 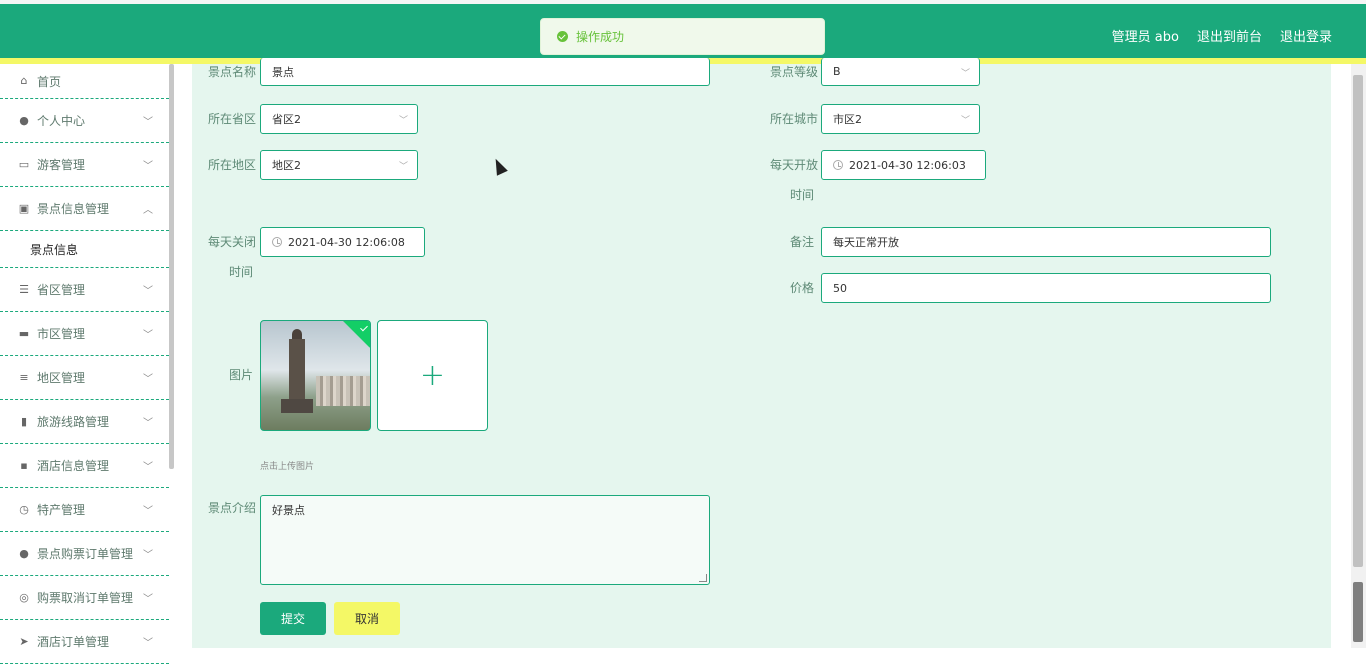 What do you see at coordinates (562, 36) in the screenshot?
I see `success-check-icon` at bounding box center [562, 36].